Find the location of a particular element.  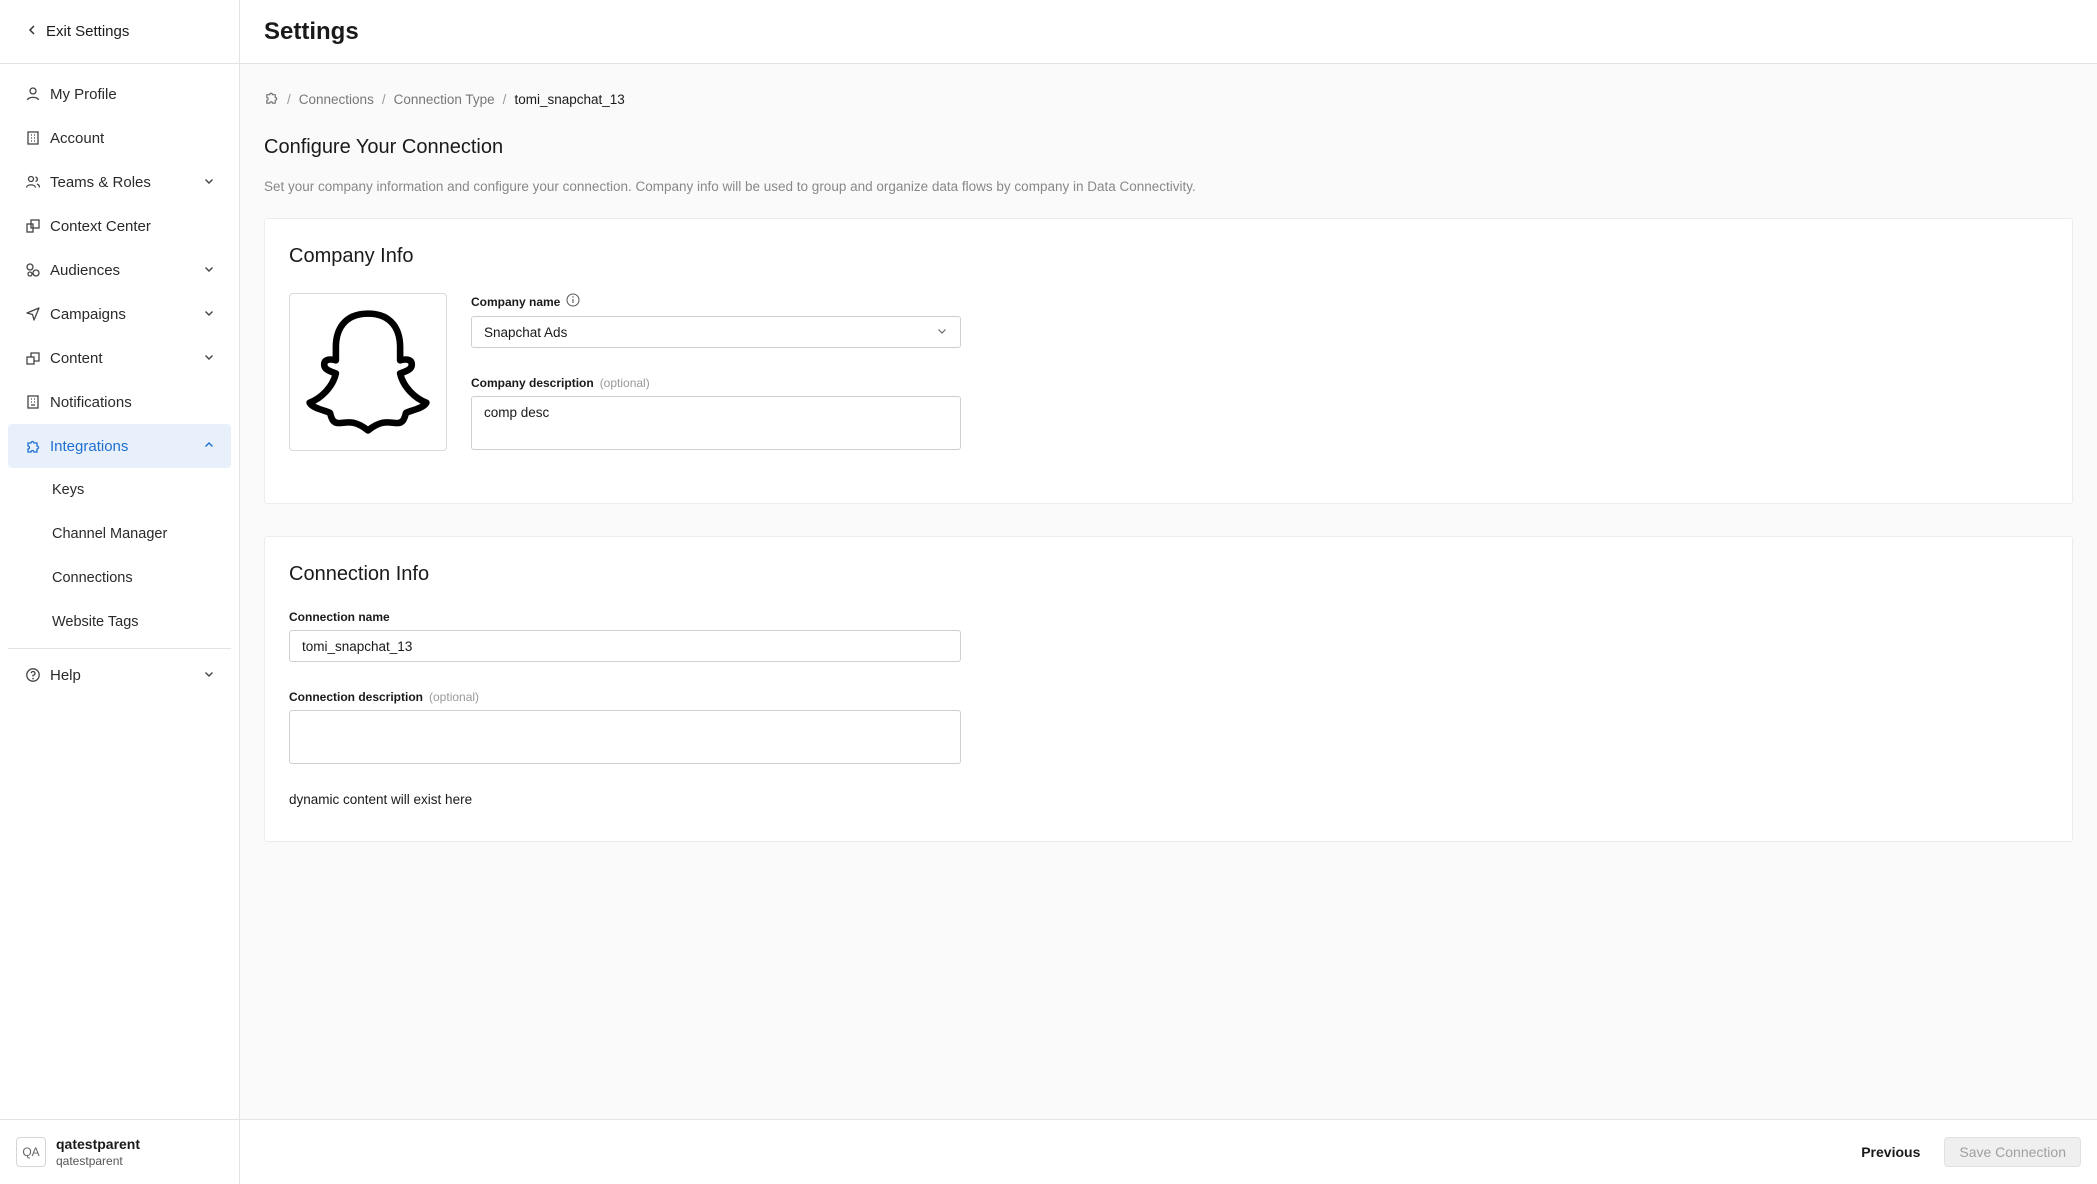

sidebar-subitem-label: Keys is located at coordinates (68, 490).